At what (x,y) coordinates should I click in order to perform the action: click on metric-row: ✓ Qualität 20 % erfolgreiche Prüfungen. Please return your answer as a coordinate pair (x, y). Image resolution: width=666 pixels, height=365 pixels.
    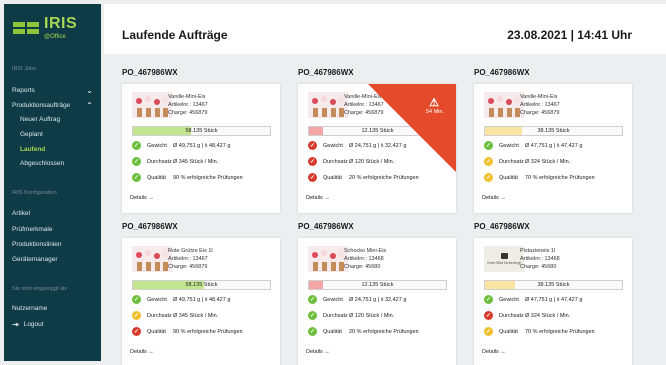
    Looking at the image, I should click on (363, 331).